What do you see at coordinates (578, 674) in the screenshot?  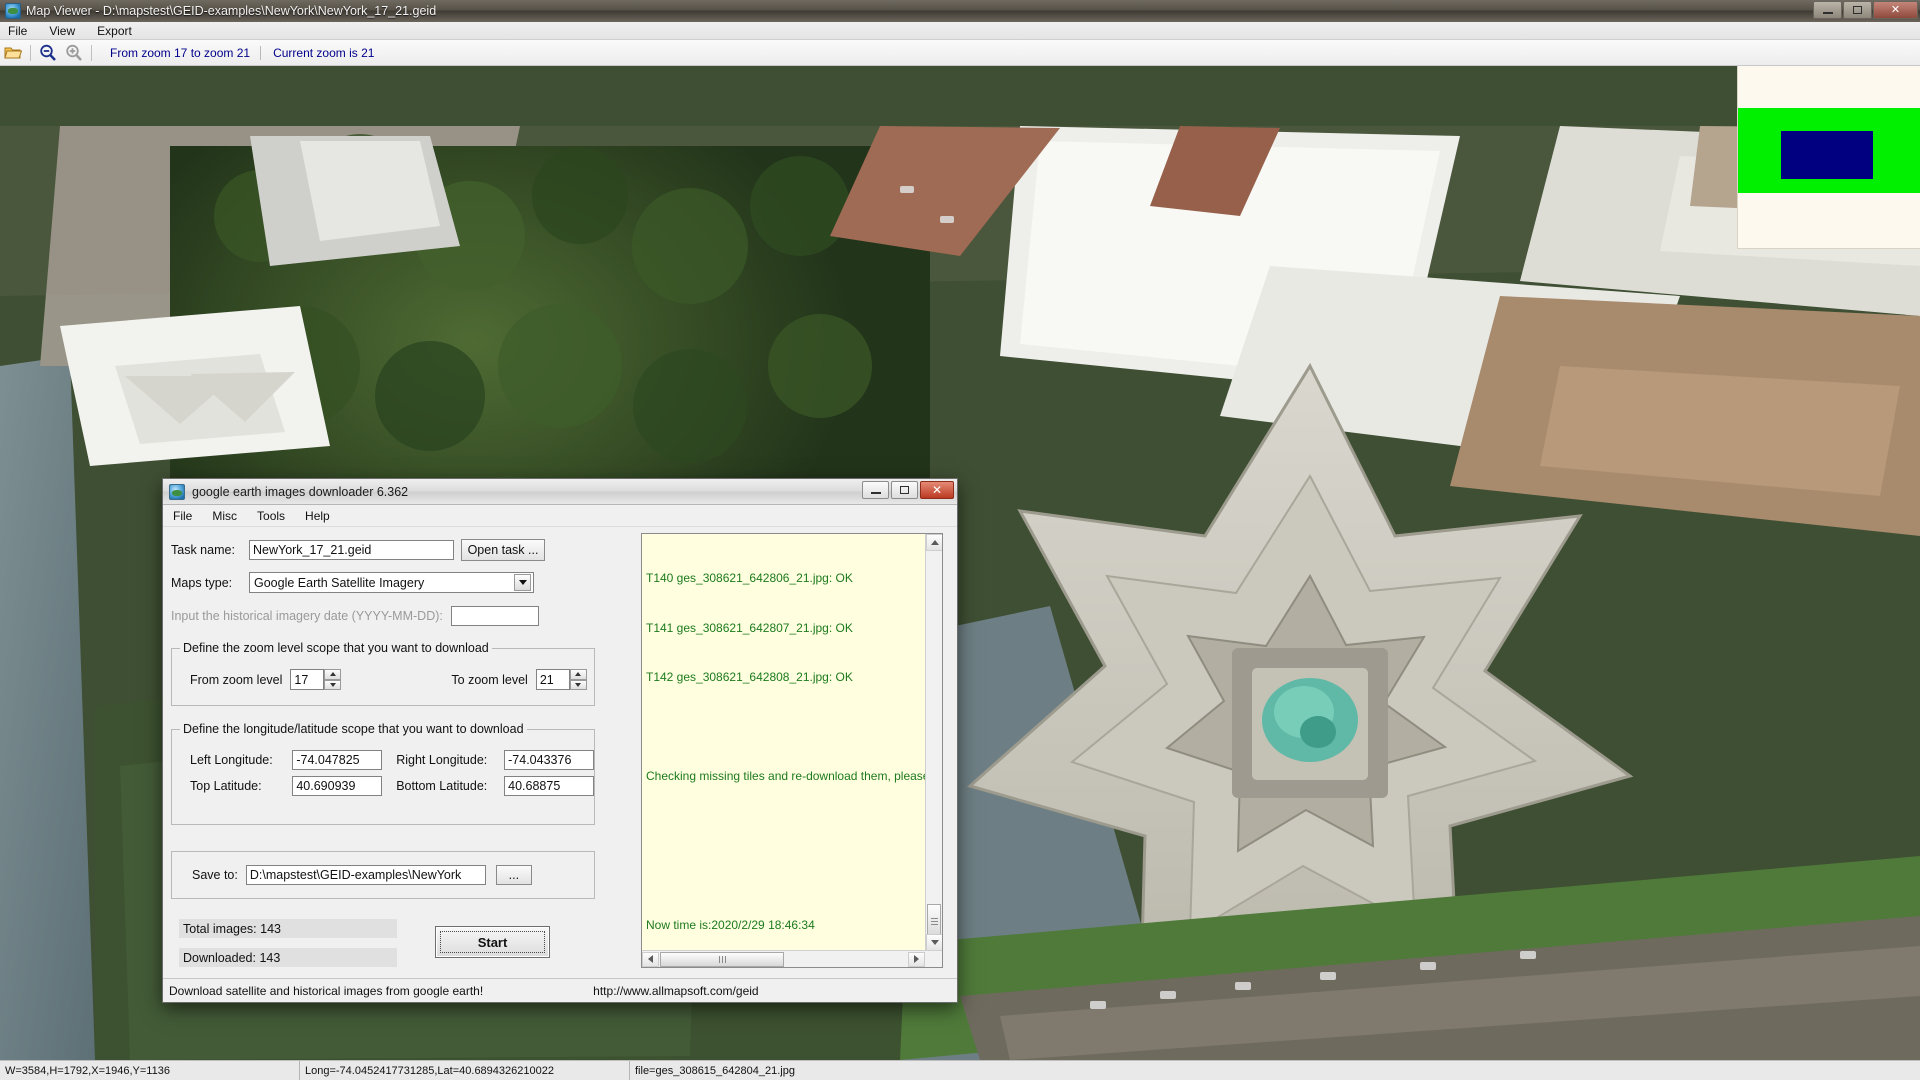 I see `to-zoom-up-button` at bounding box center [578, 674].